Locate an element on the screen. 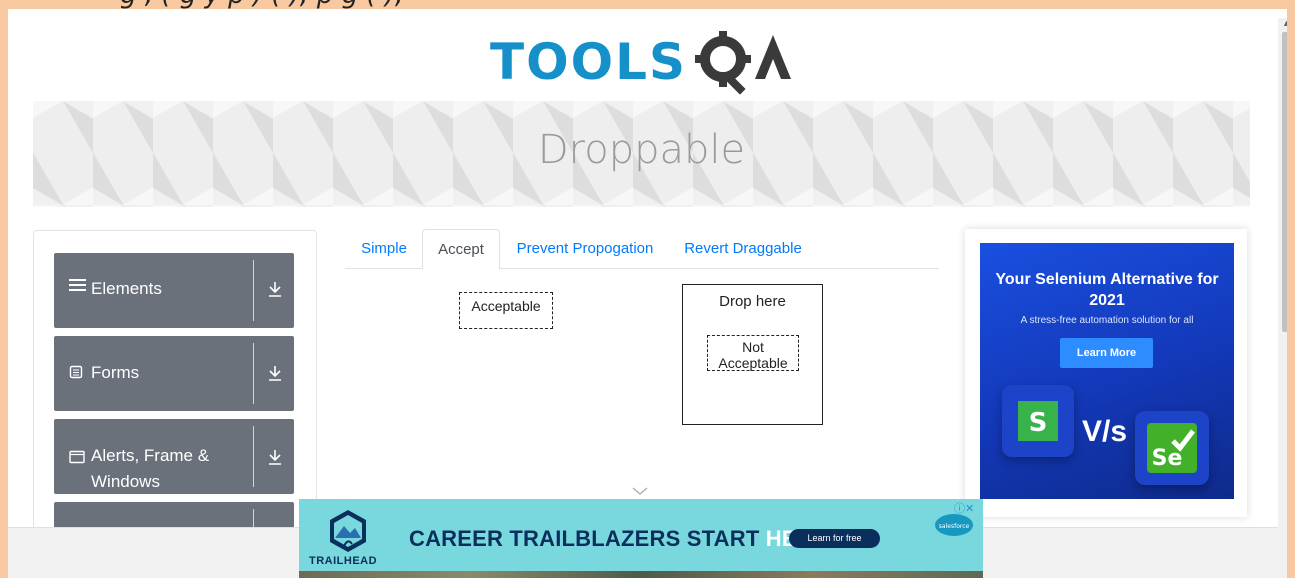 The width and height of the screenshot is (1295, 578). ad-choices-close-icon: ⓘ✕ is located at coordinates (964, 508).